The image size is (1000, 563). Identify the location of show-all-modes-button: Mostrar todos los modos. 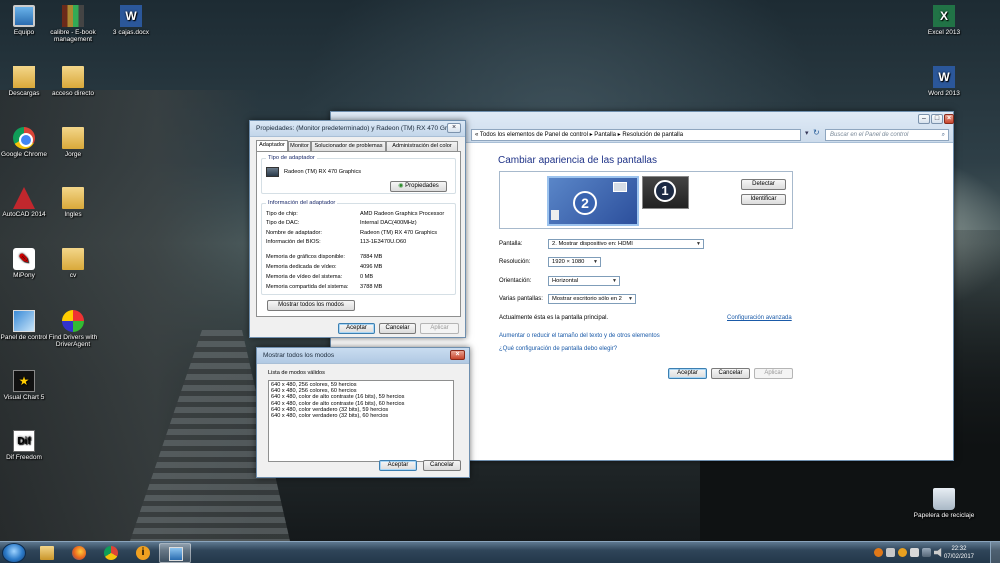
(311, 305).